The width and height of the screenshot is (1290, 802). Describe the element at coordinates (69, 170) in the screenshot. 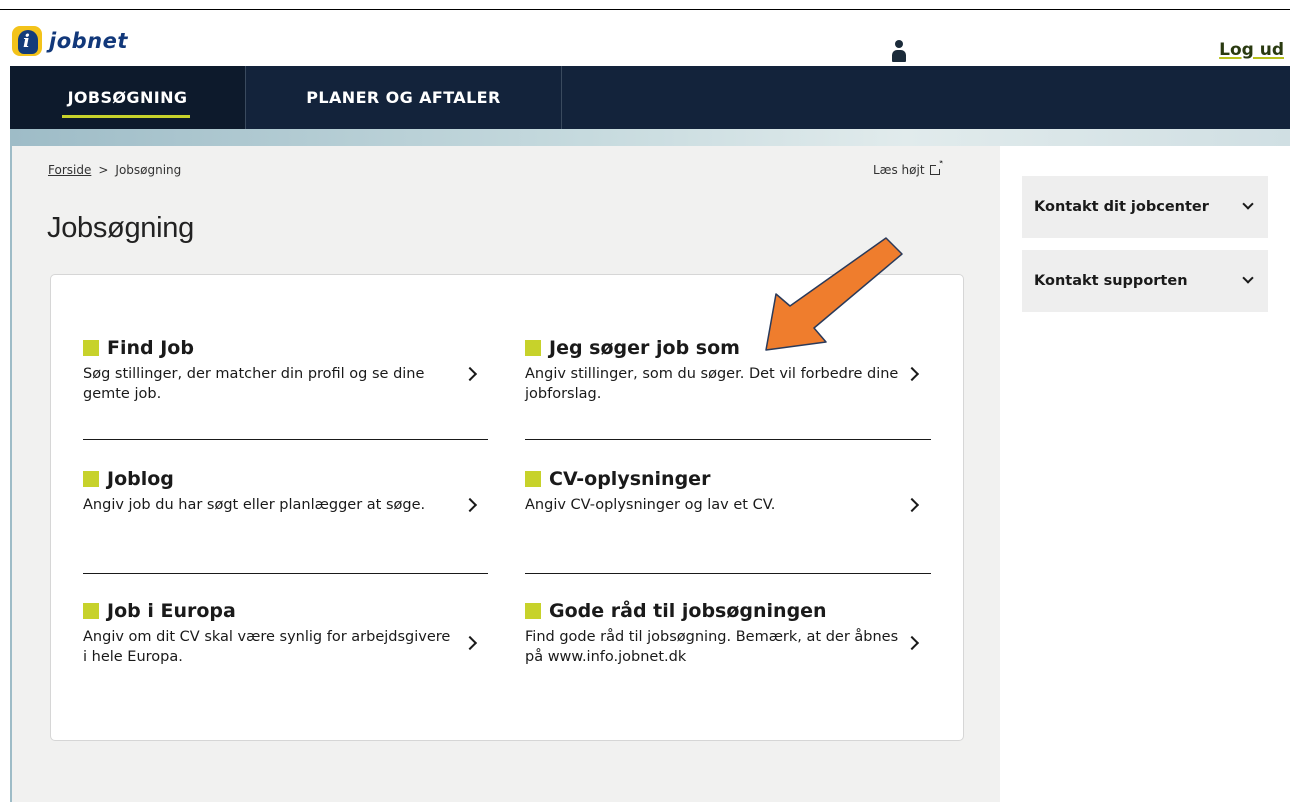

I see `breadcrumb-home-link: Forside` at that location.